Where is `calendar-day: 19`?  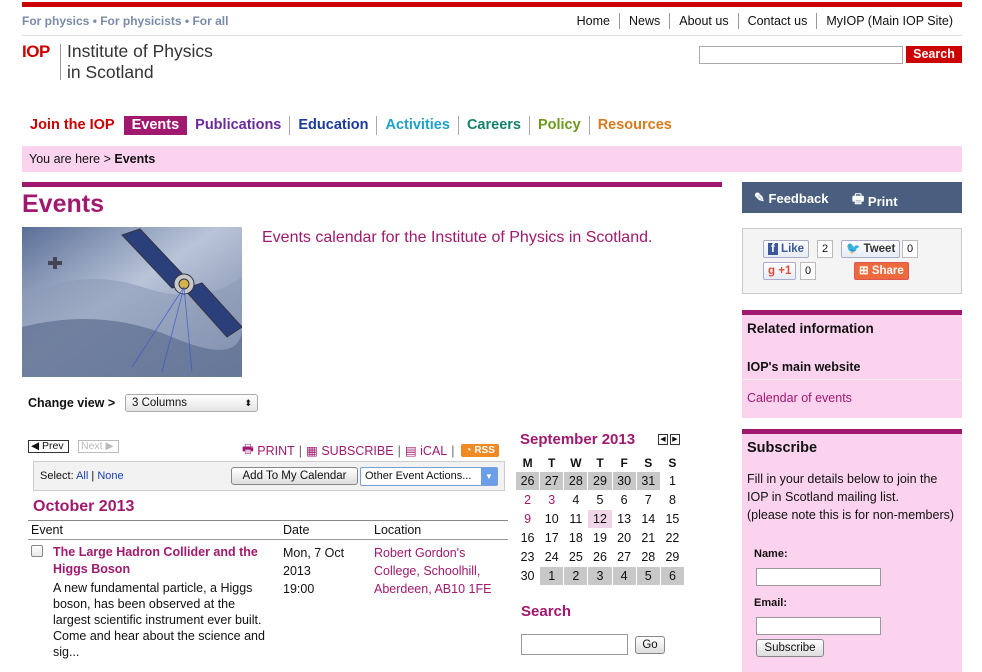
calendar-day: 19 is located at coordinates (599, 538).